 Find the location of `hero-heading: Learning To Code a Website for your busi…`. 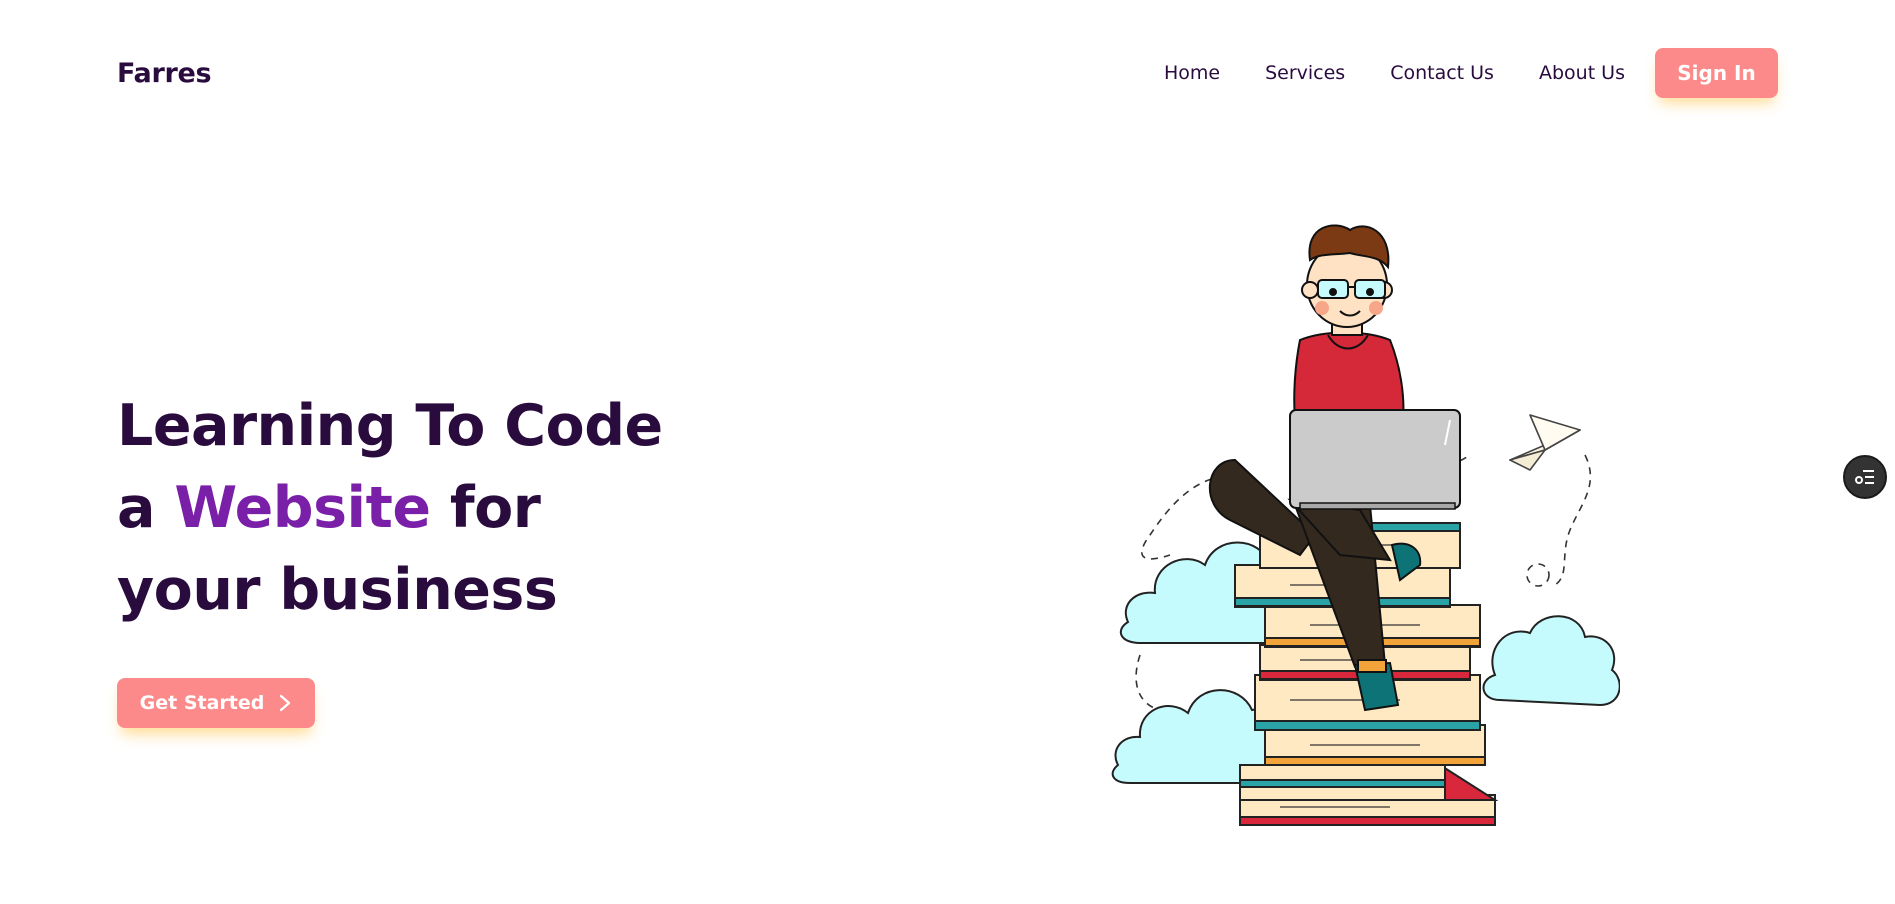

hero-heading: Learning To Code a Website for your busi… is located at coordinates (477, 508).